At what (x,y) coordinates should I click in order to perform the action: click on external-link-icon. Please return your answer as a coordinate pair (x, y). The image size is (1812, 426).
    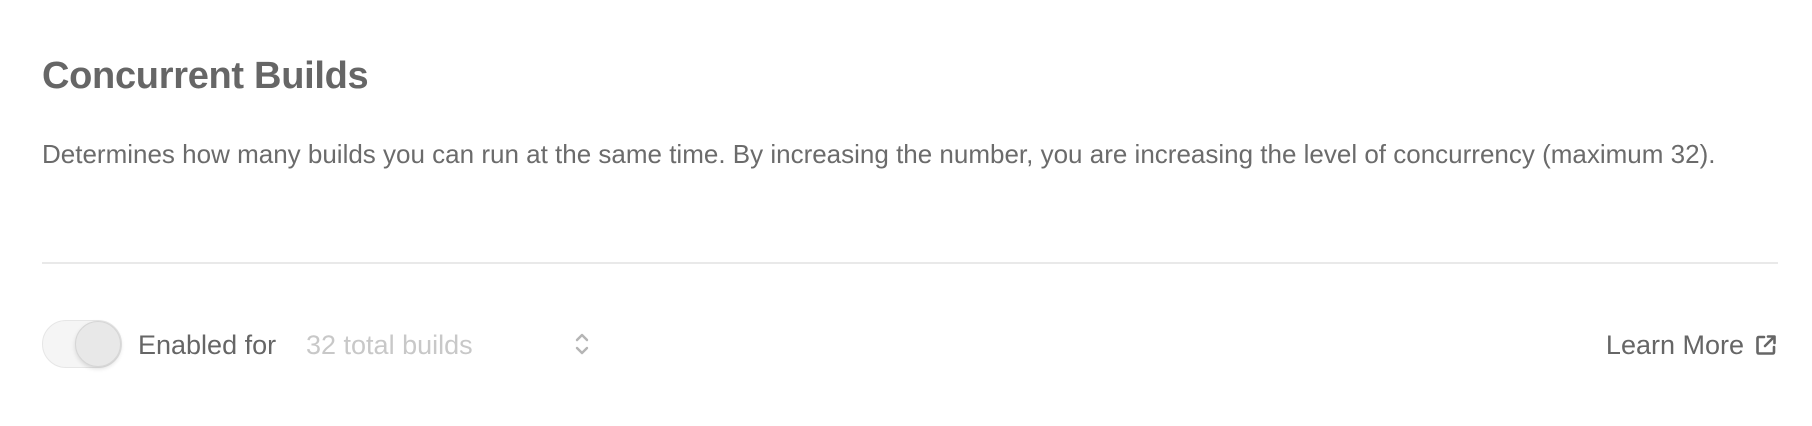
    Looking at the image, I should click on (1766, 345).